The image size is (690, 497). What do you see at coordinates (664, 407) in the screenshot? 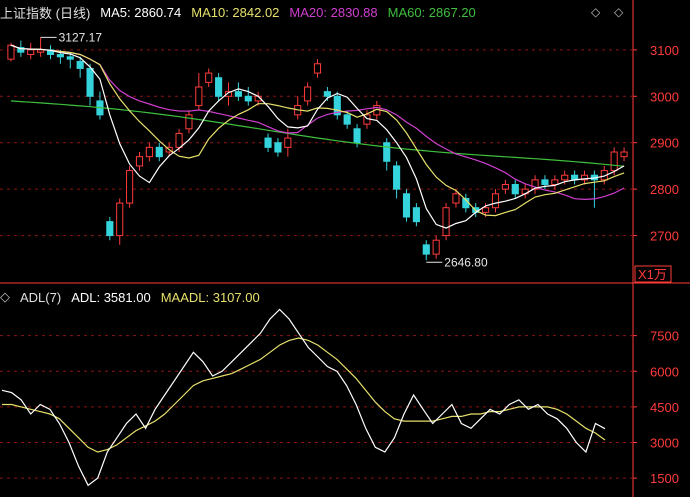
I see `adl-tick-label: 4500` at bounding box center [664, 407].